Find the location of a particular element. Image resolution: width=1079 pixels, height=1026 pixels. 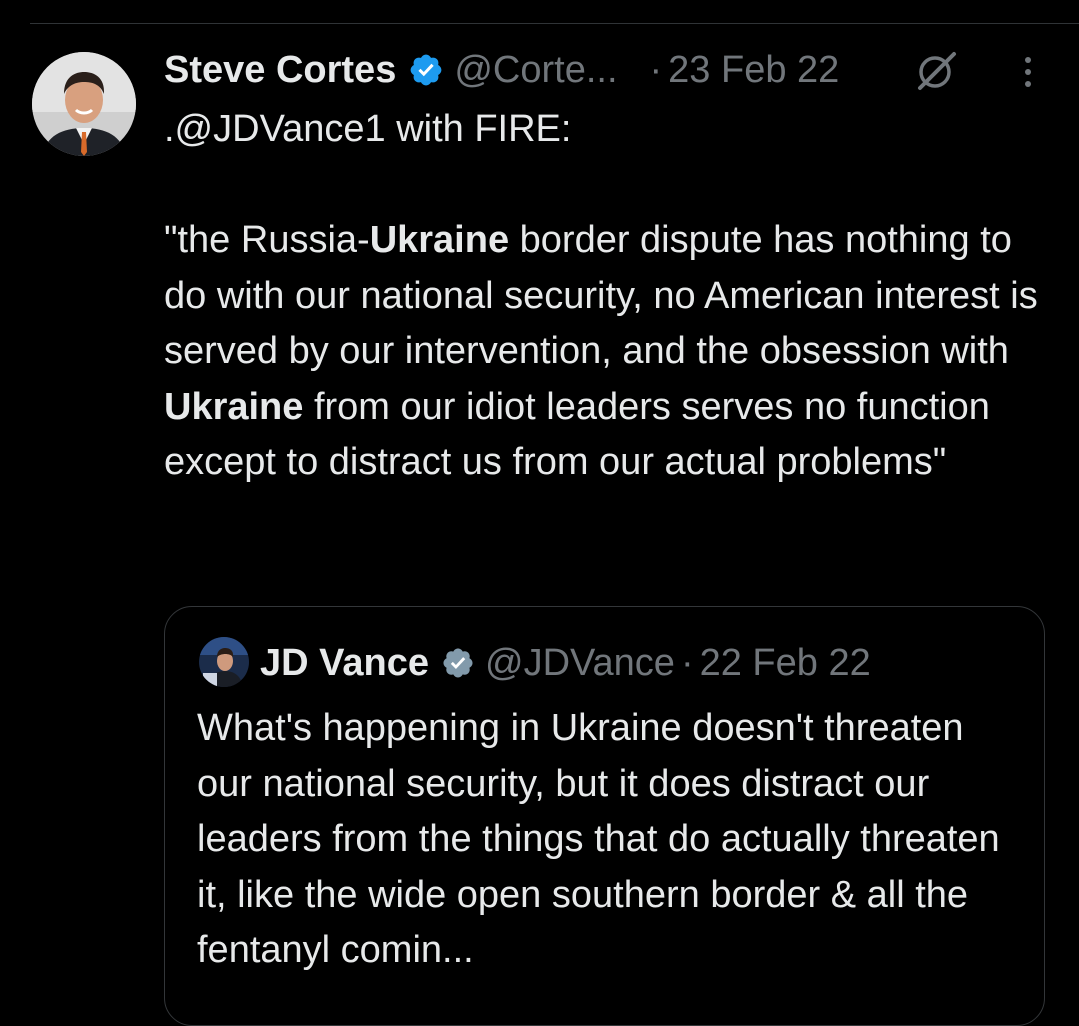

avatar-photo is located at coordinates (84, 104).